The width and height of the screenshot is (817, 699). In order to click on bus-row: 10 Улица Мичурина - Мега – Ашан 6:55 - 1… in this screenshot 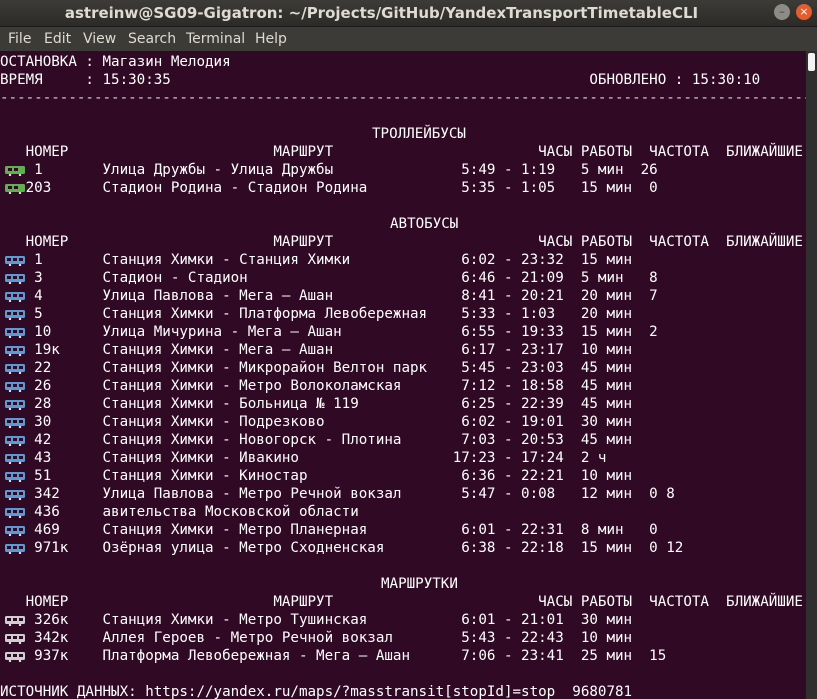, I will do `click(329, 332)`.